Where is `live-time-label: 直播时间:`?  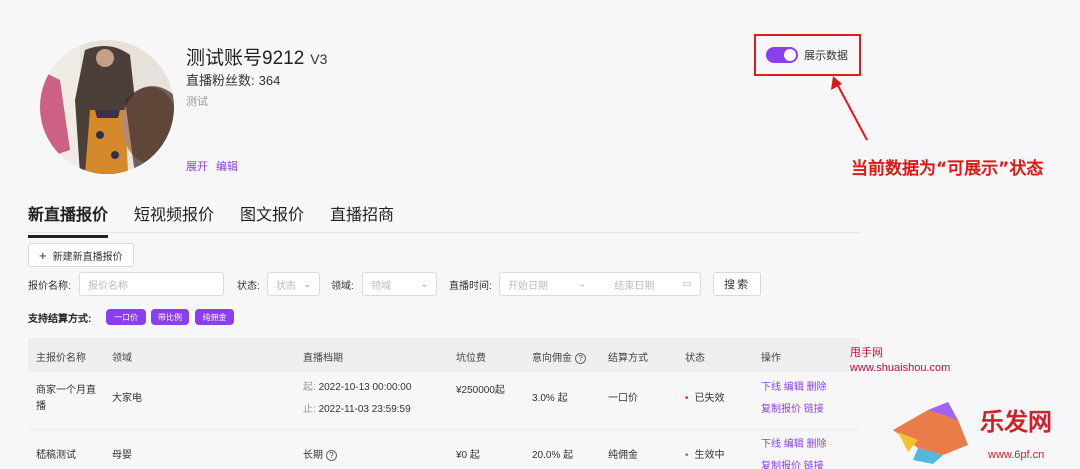
live-time-label: 直播时间: is located at coordinates (470, 286).